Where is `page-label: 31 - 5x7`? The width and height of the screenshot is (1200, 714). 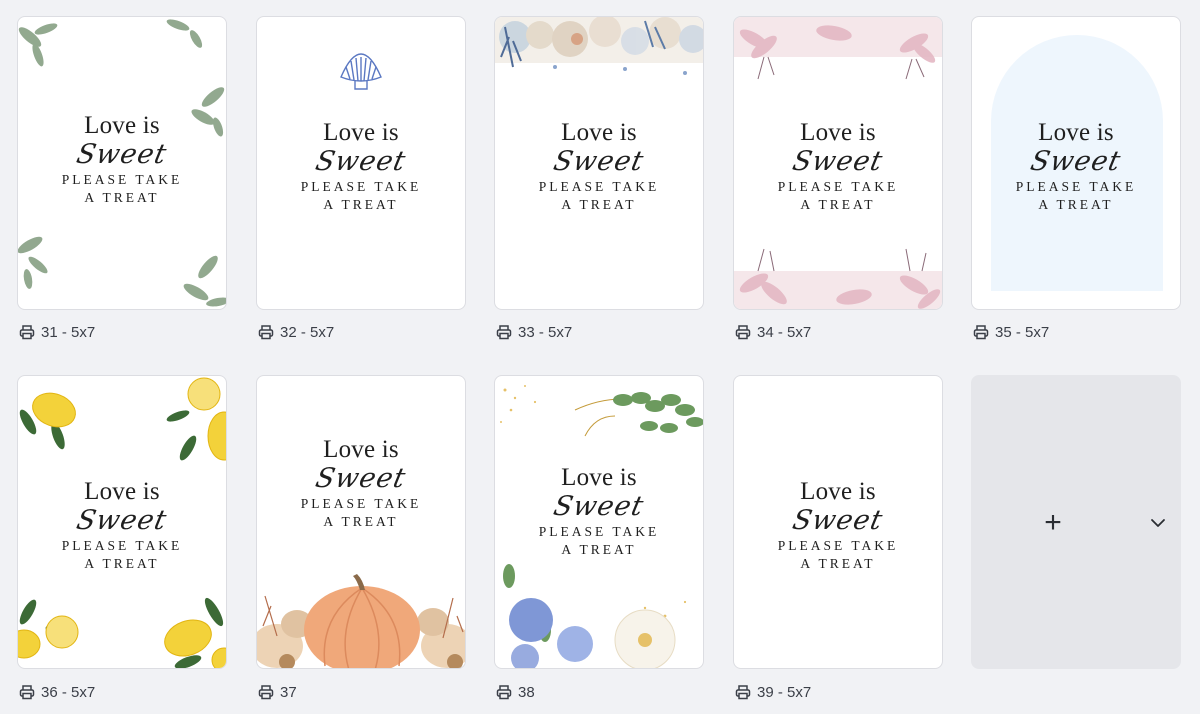 page-label: 31 - 5x7 is located at coordinates (68, 332).